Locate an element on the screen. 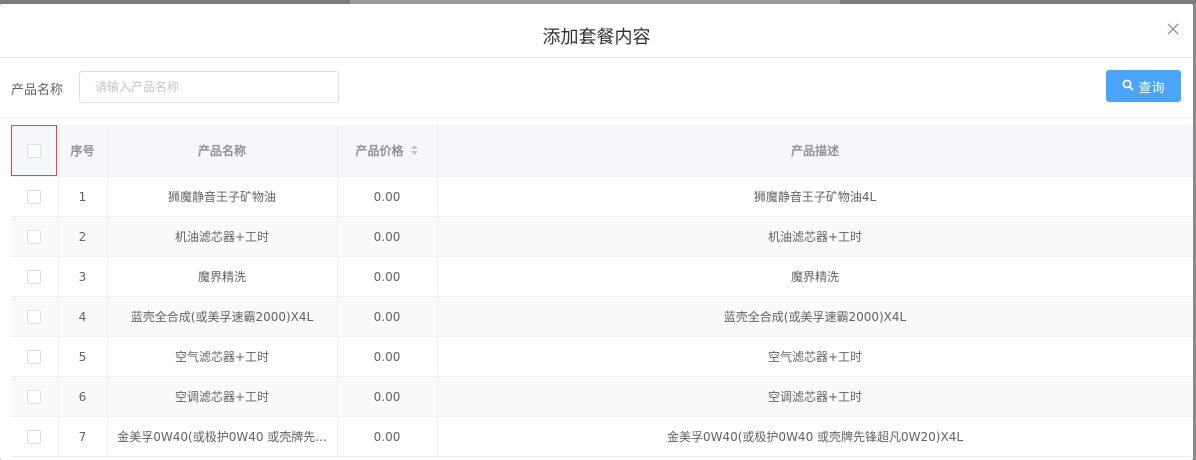  select-all-checkbox is located at coordinates (34, 150).